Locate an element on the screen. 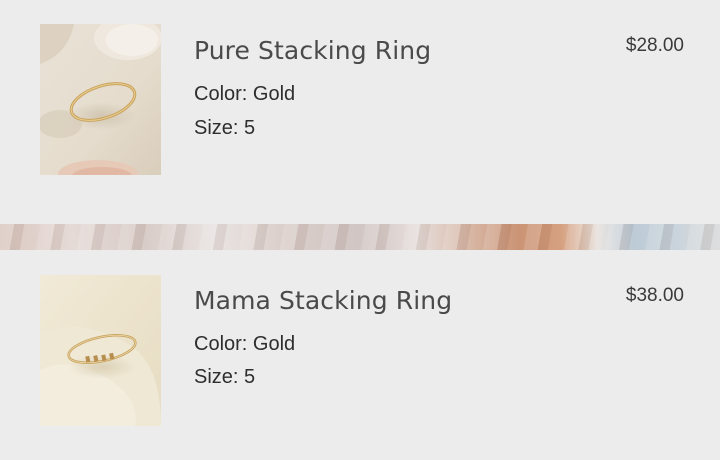 This screenshot has width=720, height=460. decorative-divider-image is located at coordinates (360, 237).